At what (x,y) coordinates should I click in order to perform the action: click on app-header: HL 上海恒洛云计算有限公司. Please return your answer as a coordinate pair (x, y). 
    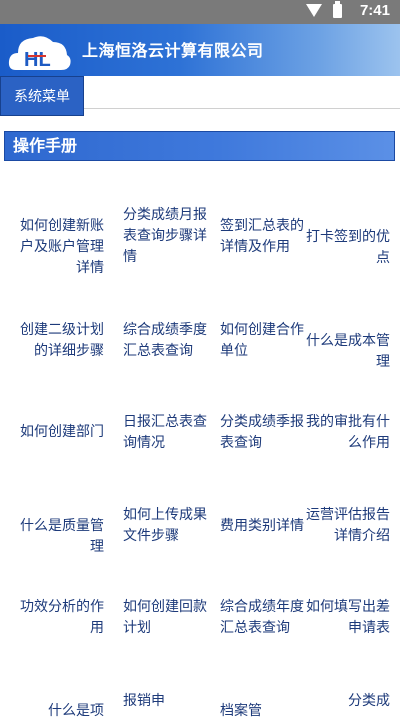
    Looking at the image, I should click on (200, 50).